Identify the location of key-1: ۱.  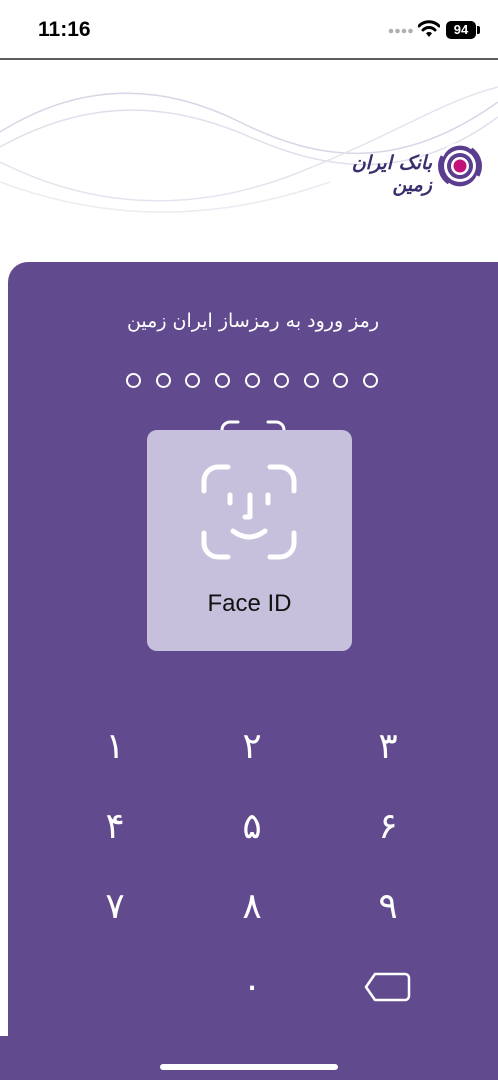
(115, 747).